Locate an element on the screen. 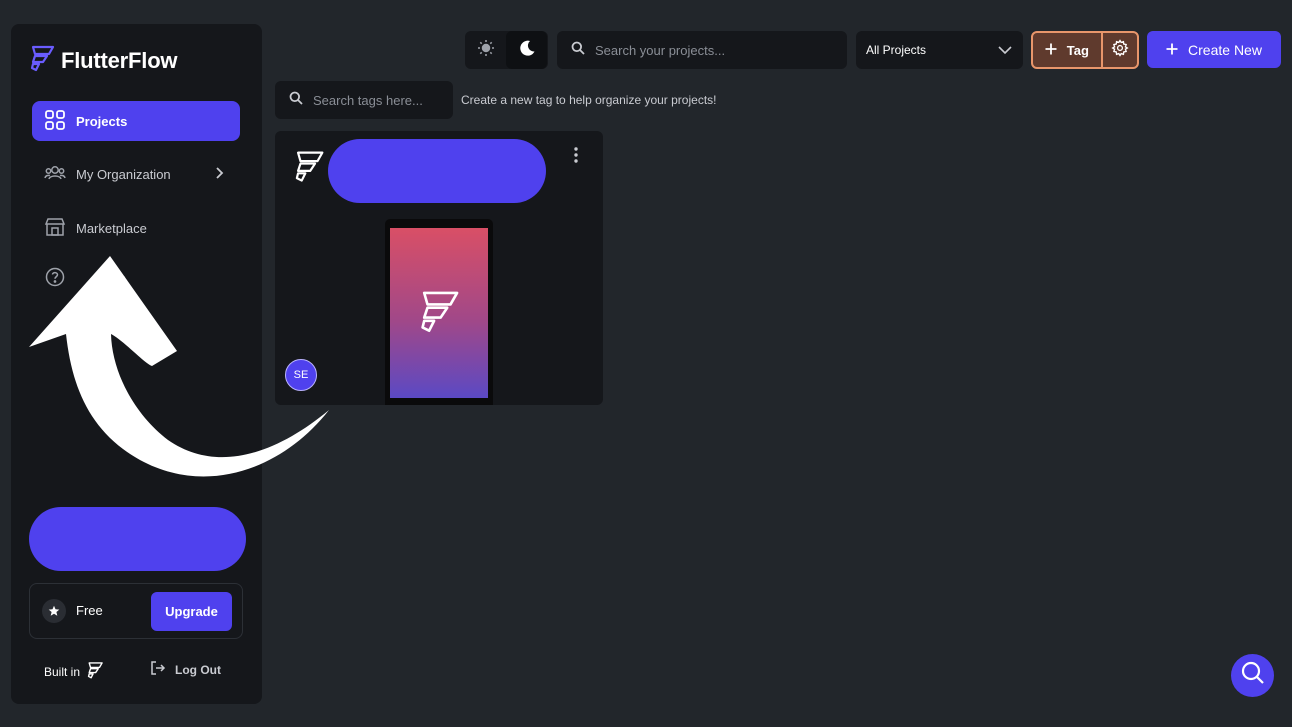 The height and width of the screenshot is (727, 1292). search-projects-field is located at coordinates (702, 50).